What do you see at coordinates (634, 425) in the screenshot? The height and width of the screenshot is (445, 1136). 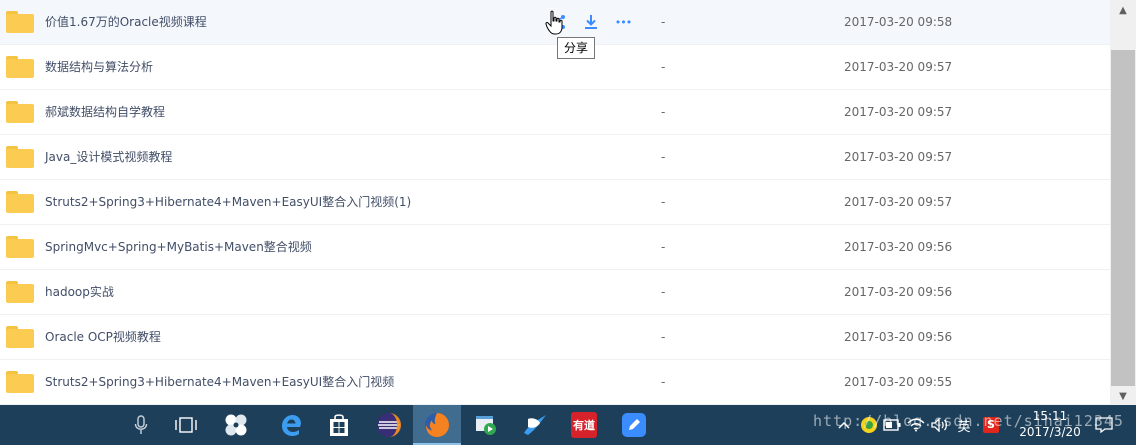 I see `note-app-icon` at bounding box center [634, 425].